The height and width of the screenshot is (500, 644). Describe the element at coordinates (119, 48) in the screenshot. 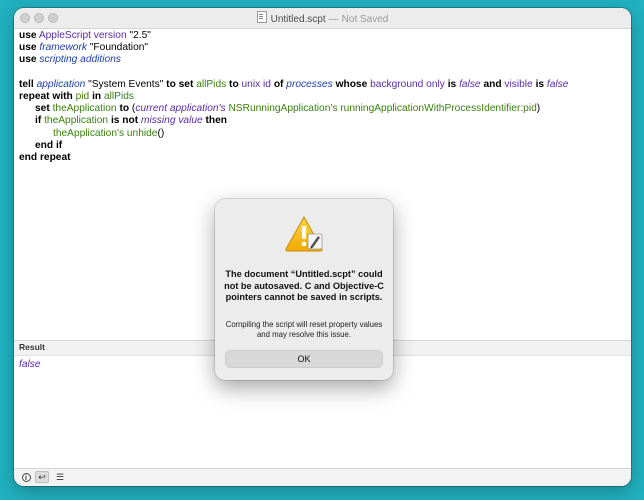

I see `string-literal: "Foundation"` at that location.